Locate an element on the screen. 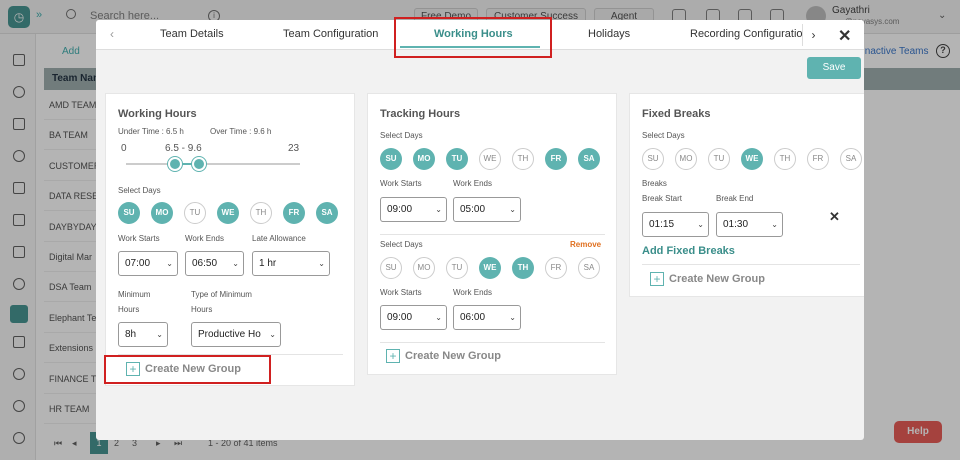 This screenshot has height=460, width=960. tab-team-details: Team Details is located at coordinates (192, 34).